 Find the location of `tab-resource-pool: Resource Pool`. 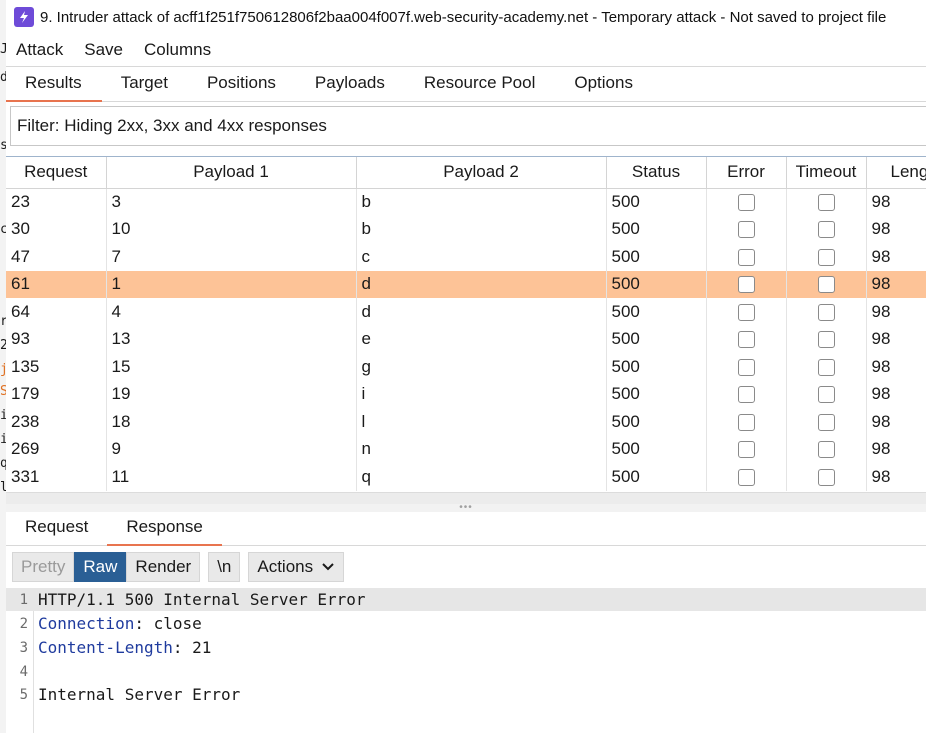

tab-resource-pool: Resource Pool is located at coordinates (480, 87).